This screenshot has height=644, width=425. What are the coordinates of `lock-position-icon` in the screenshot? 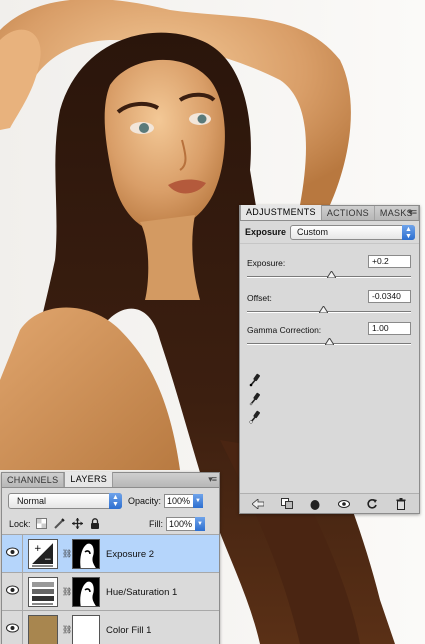 It's located at (77, 523).